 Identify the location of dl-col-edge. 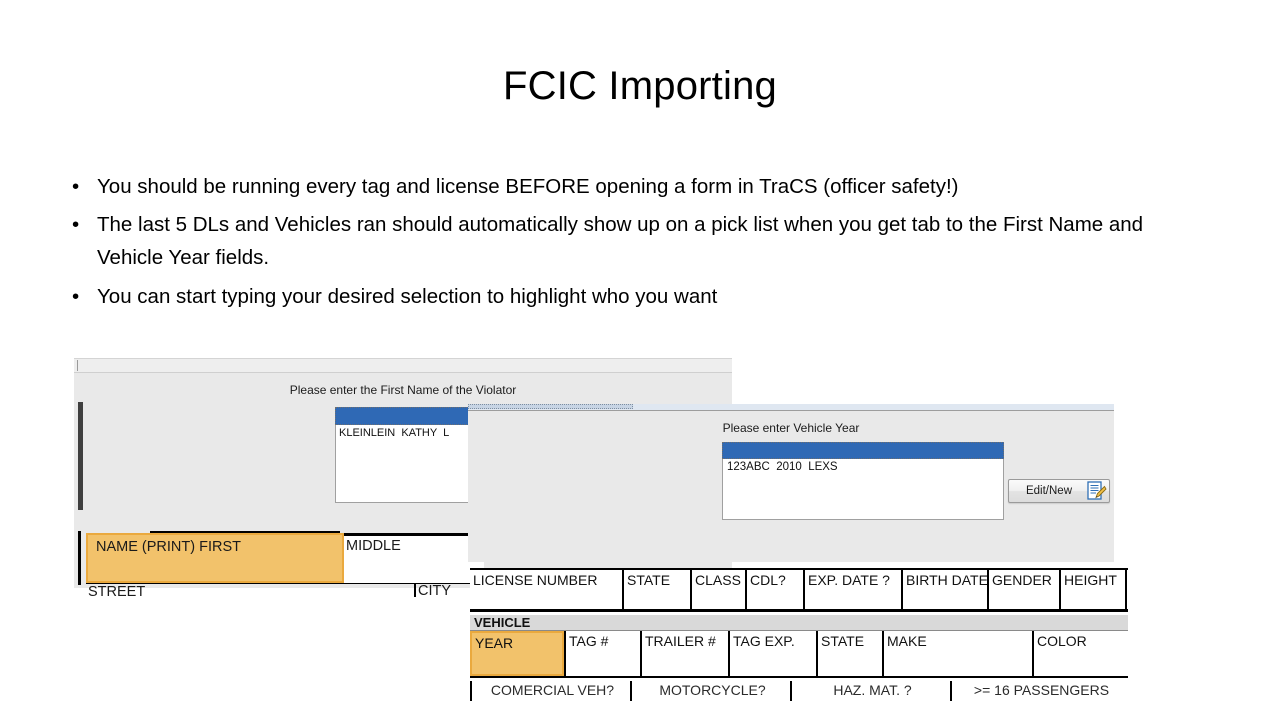
(1127, 589).